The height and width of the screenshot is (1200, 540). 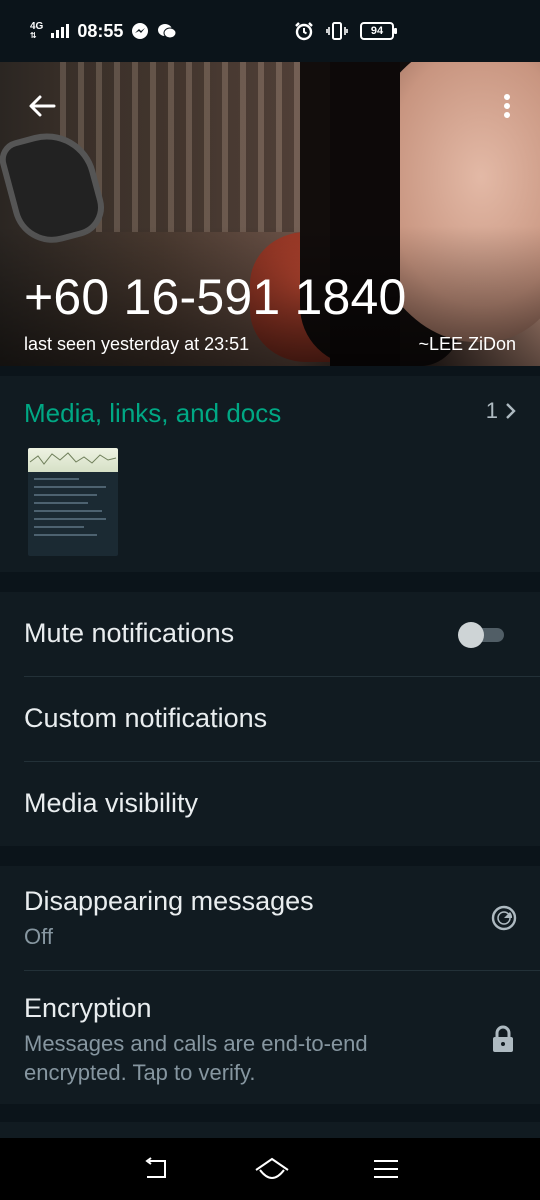 I want to click on back-button, so click(x=42, y=106).